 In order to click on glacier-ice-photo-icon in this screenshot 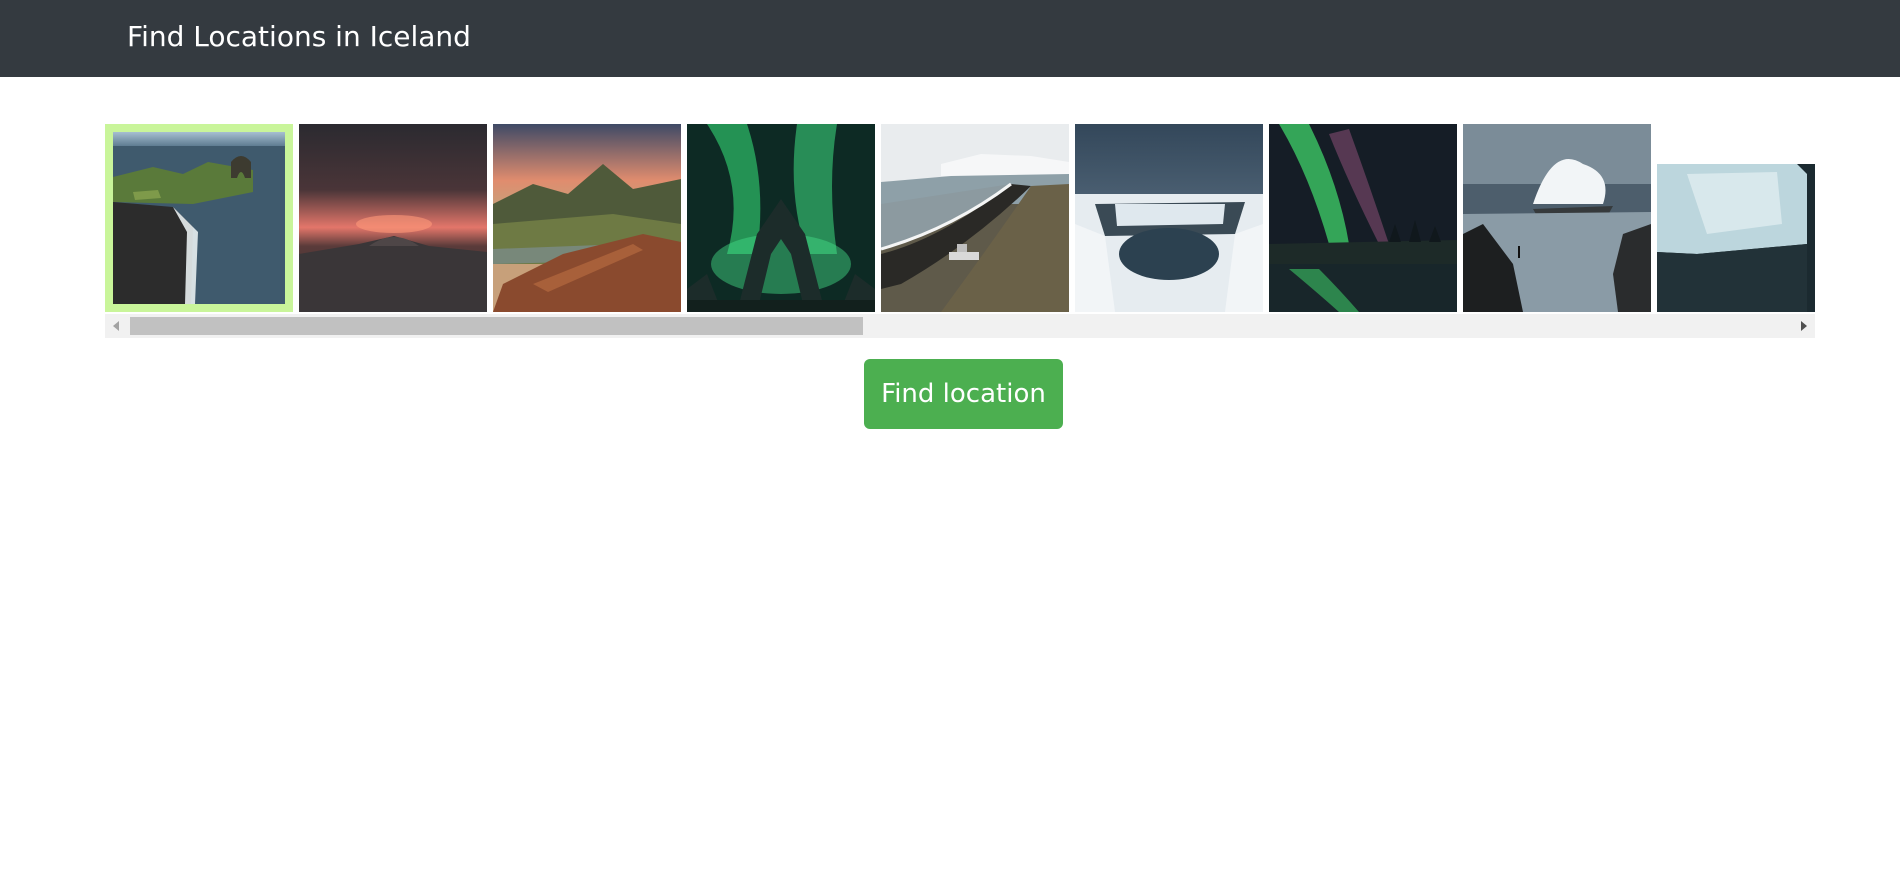, I will do `click(1736, 218)`.